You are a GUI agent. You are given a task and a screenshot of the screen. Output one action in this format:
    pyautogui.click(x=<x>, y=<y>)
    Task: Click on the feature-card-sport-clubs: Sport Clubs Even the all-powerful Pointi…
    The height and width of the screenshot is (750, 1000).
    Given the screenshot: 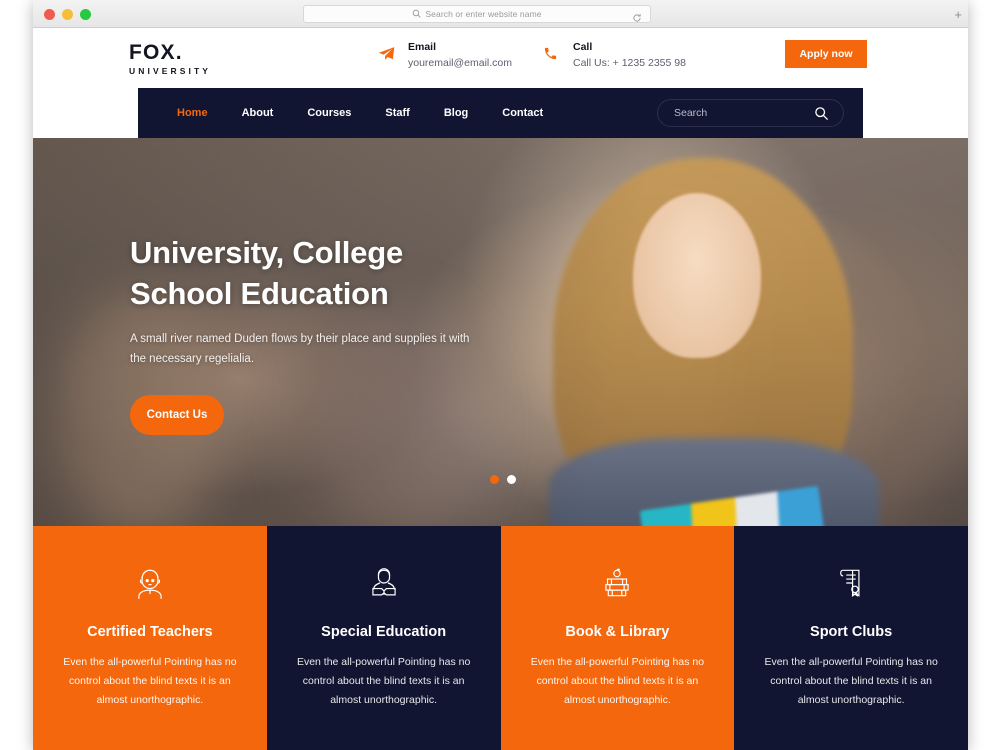 What is the action you would take?
    pyautogui.click(x=851, y=638)
    